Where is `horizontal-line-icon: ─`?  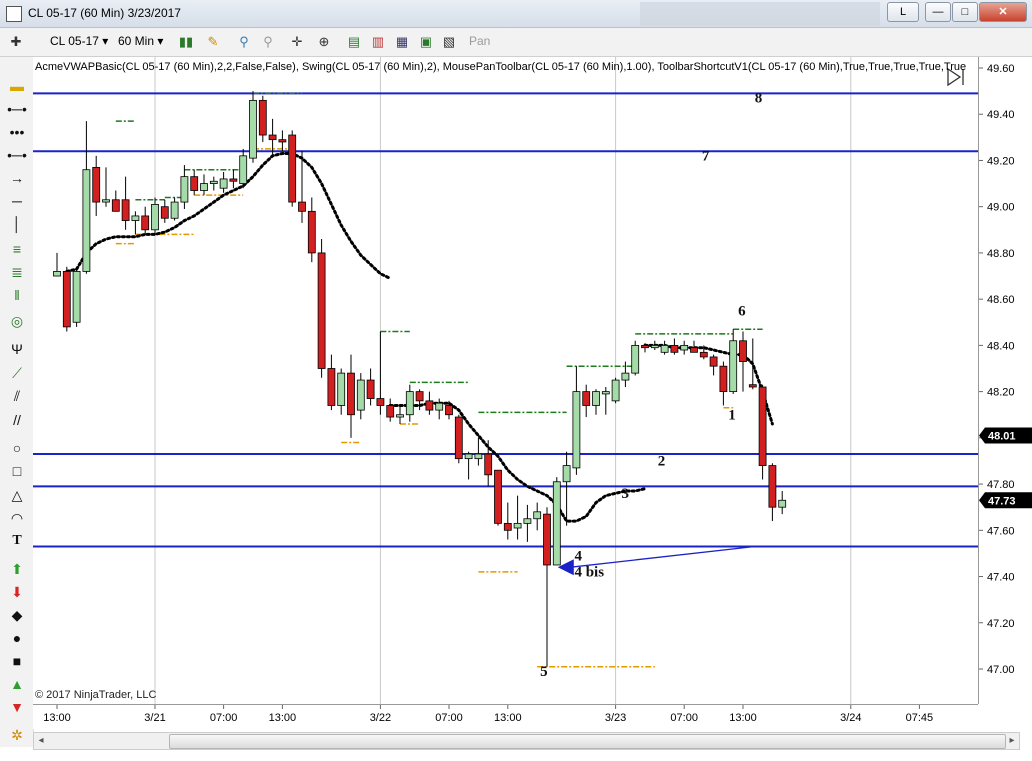
horizontal-line-icon: ─ is located at coordinates (17, 201).